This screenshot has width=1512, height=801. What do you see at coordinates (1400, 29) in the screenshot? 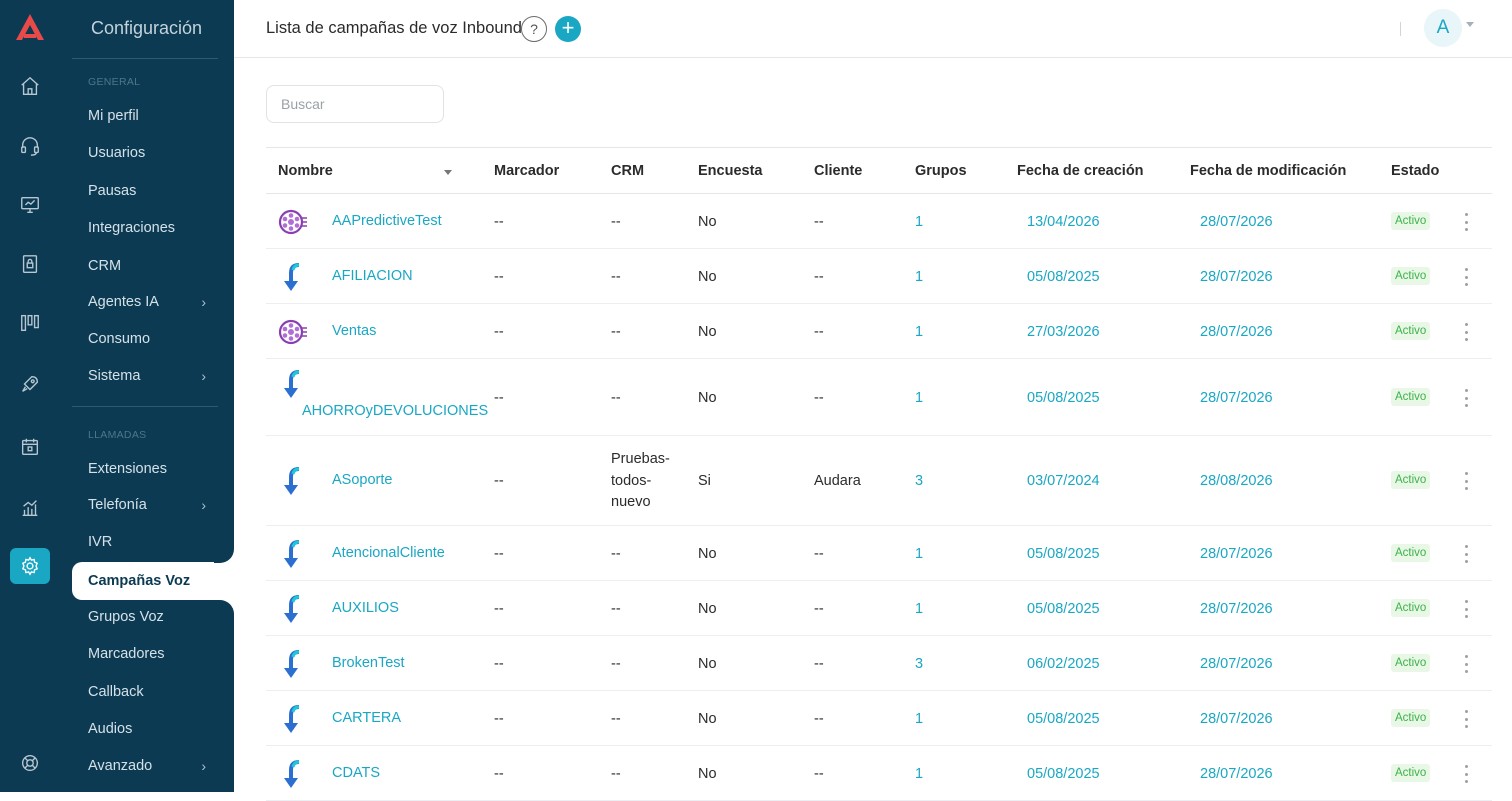
I see `header-divider` at bounding box center [1400, 29].